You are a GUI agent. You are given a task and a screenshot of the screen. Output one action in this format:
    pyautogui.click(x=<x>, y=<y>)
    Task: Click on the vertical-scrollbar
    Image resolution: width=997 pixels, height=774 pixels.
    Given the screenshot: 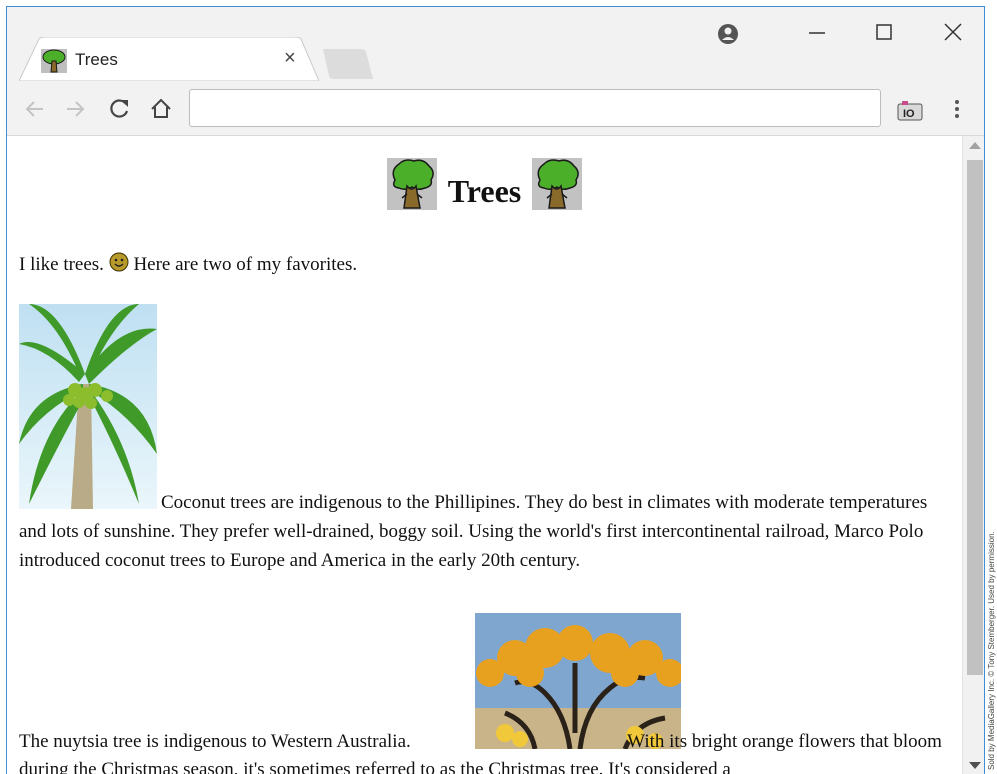 What is the action you would take?
    pyautogui.click(x=973, y=455)
    